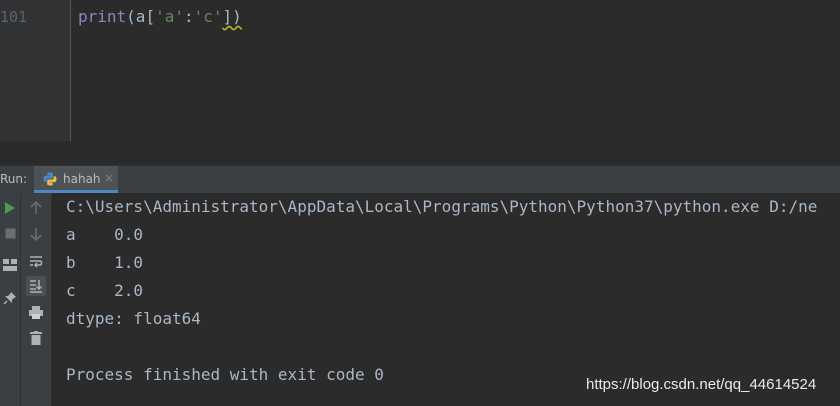  I want to click on code-token-open: (a[, so click(141, 16).